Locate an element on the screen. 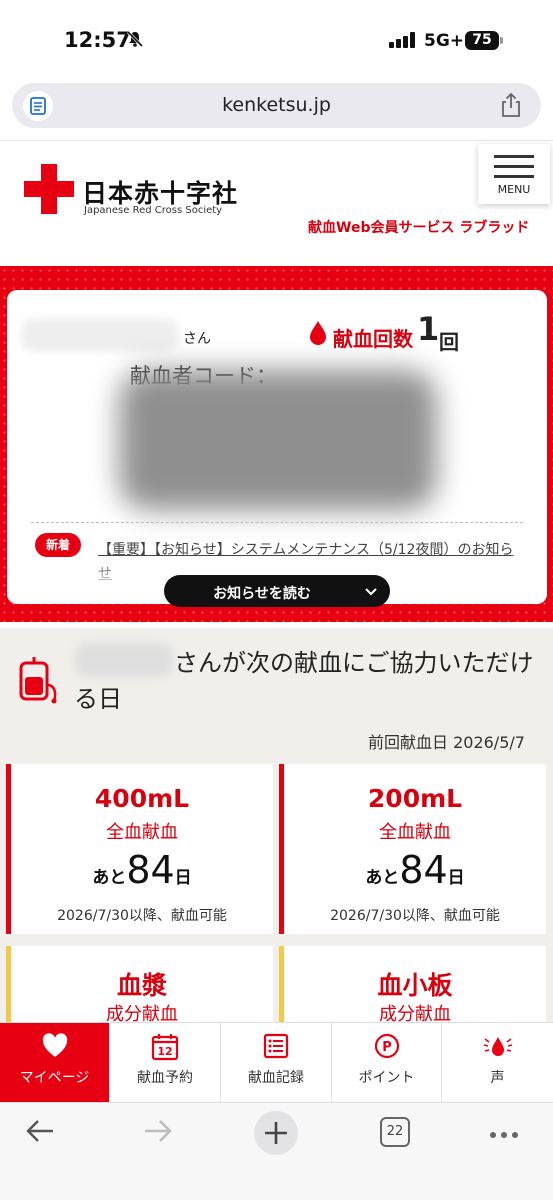 The height and width of the screenshot is (1200, 553). read-news-label: お知らせを読む is located at coordinates (262, 594).